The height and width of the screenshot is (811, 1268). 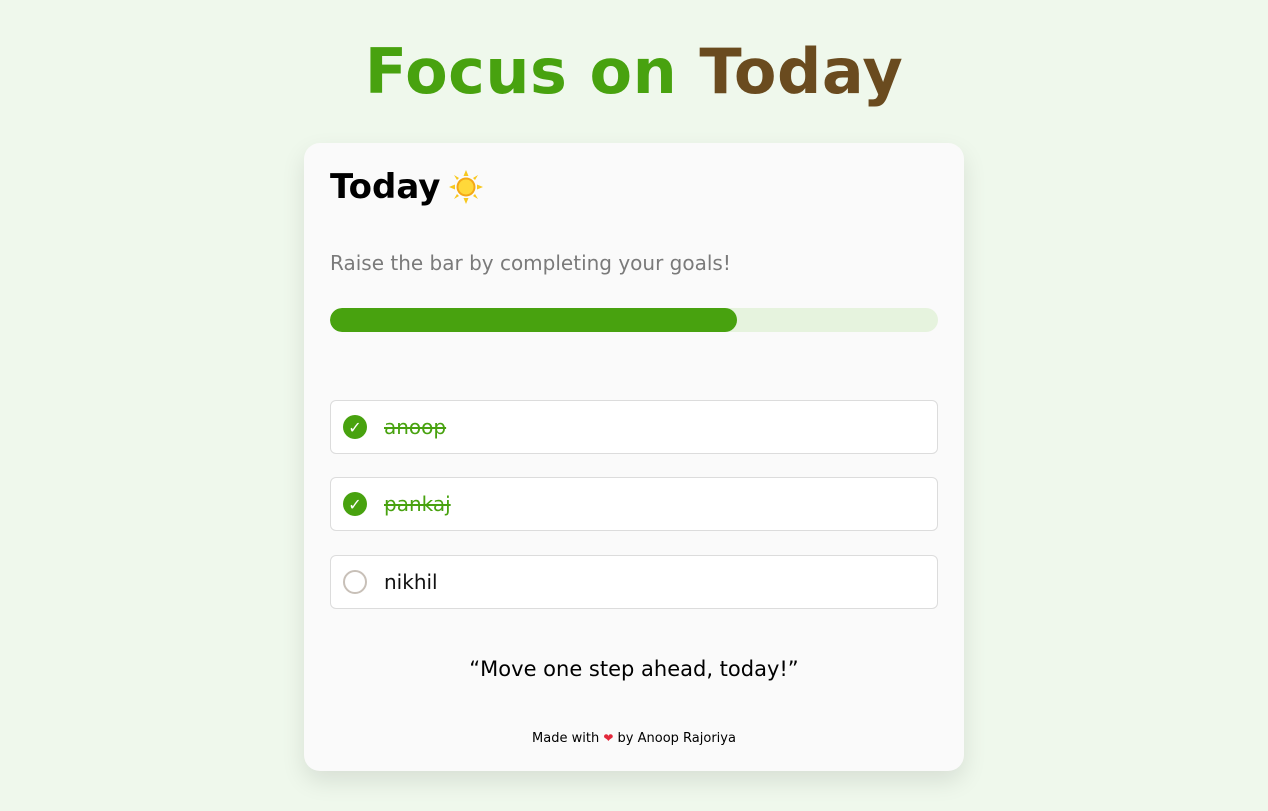 What do you see at coordinates (521, 71) in the screenshot?
I see `title-part-focus-on: Focus on` at bounding box center [521, 71].